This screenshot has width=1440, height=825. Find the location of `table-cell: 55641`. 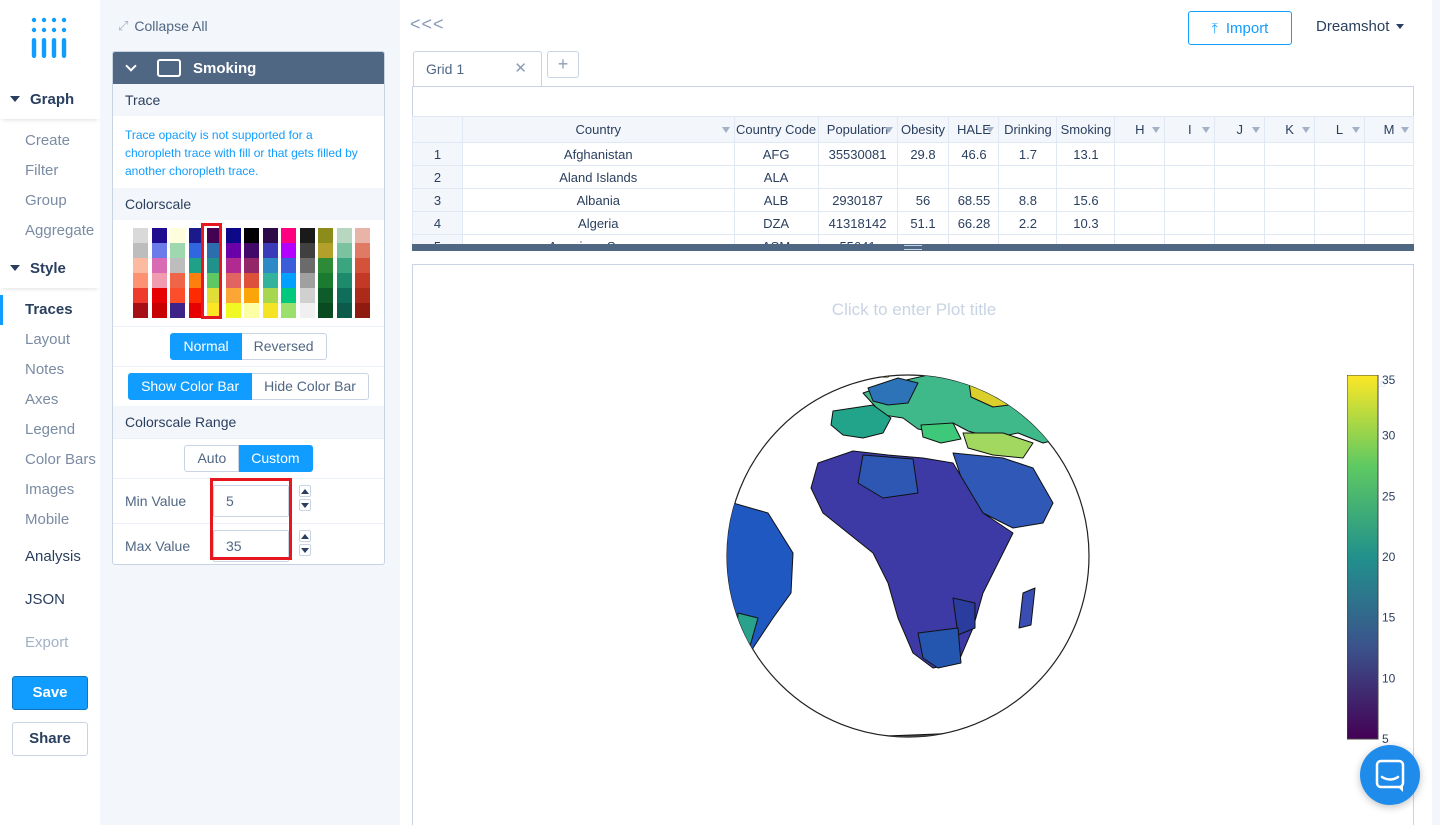

table-cell: 55641 is located at coordinates (857, 239).